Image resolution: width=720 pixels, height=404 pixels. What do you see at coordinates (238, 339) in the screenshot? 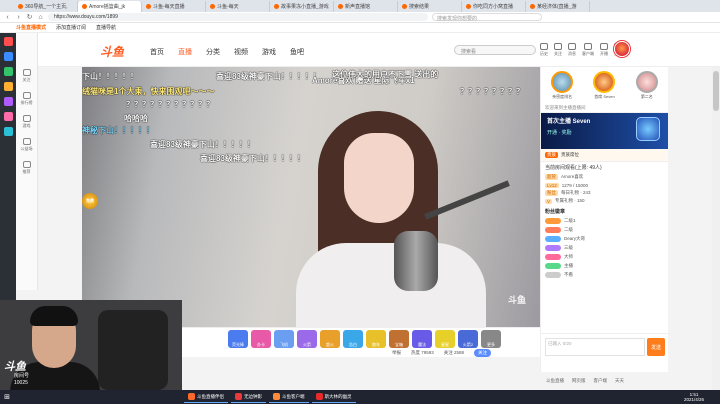
I see `gift-item: 荧光棒` at bounding box center [238, 339].